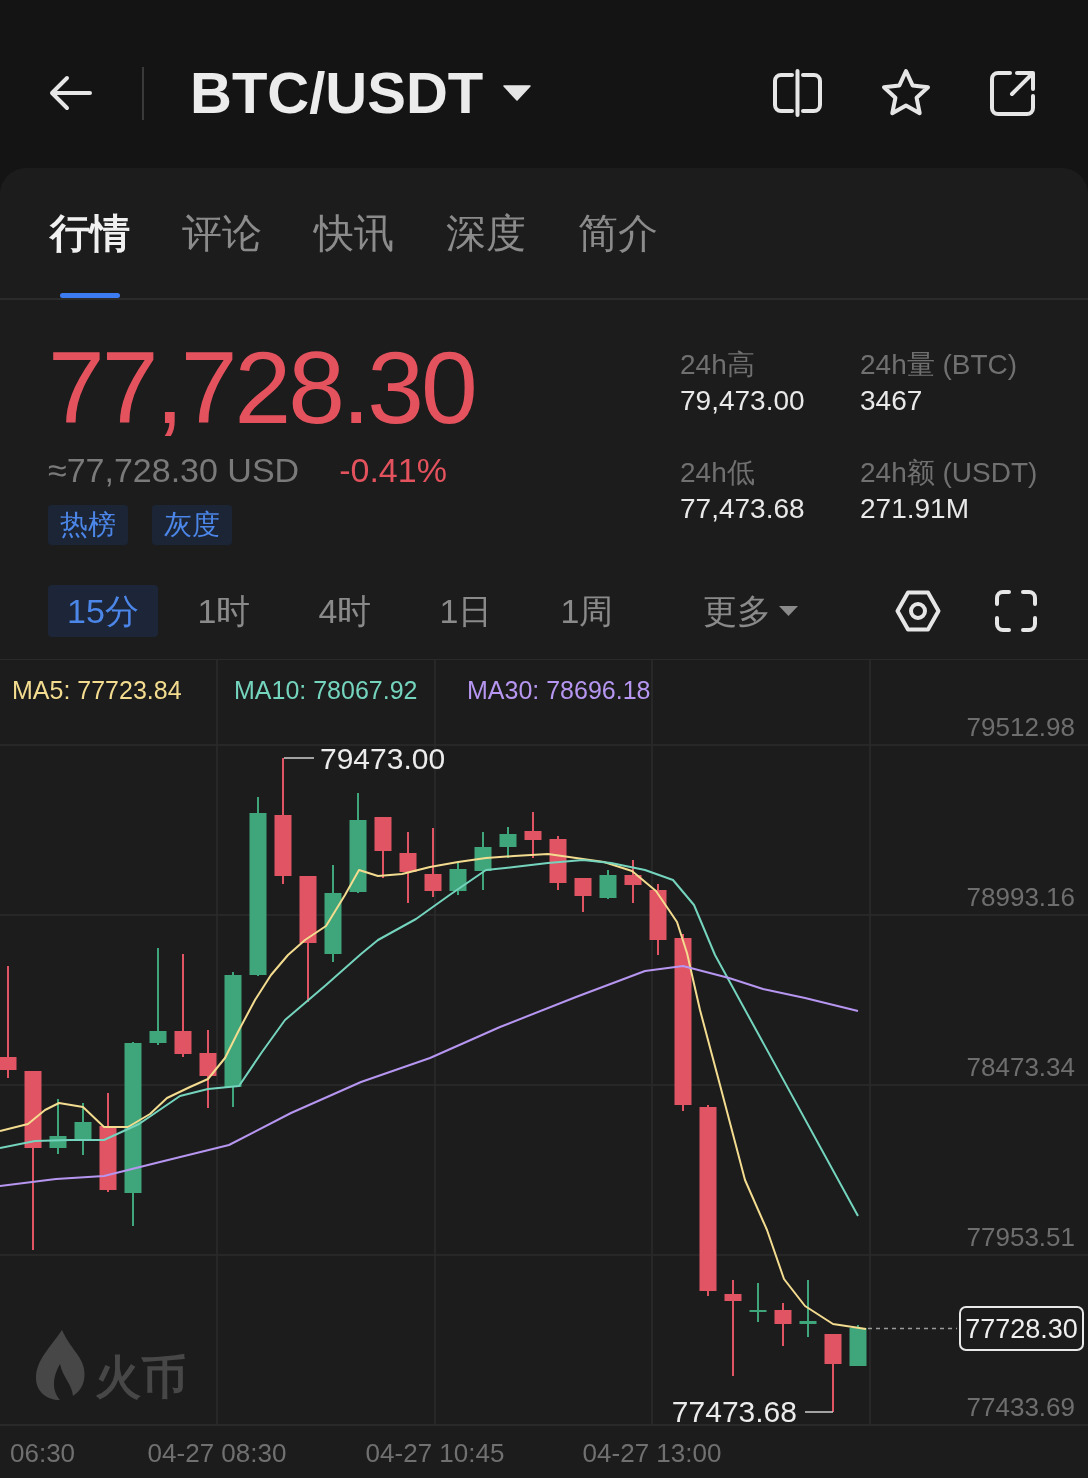 The width and height of the screenshot is (1088, 1478). Describe the element at coordinates (486, 233) in the screenshot. I see `tab: 深度` at that location.